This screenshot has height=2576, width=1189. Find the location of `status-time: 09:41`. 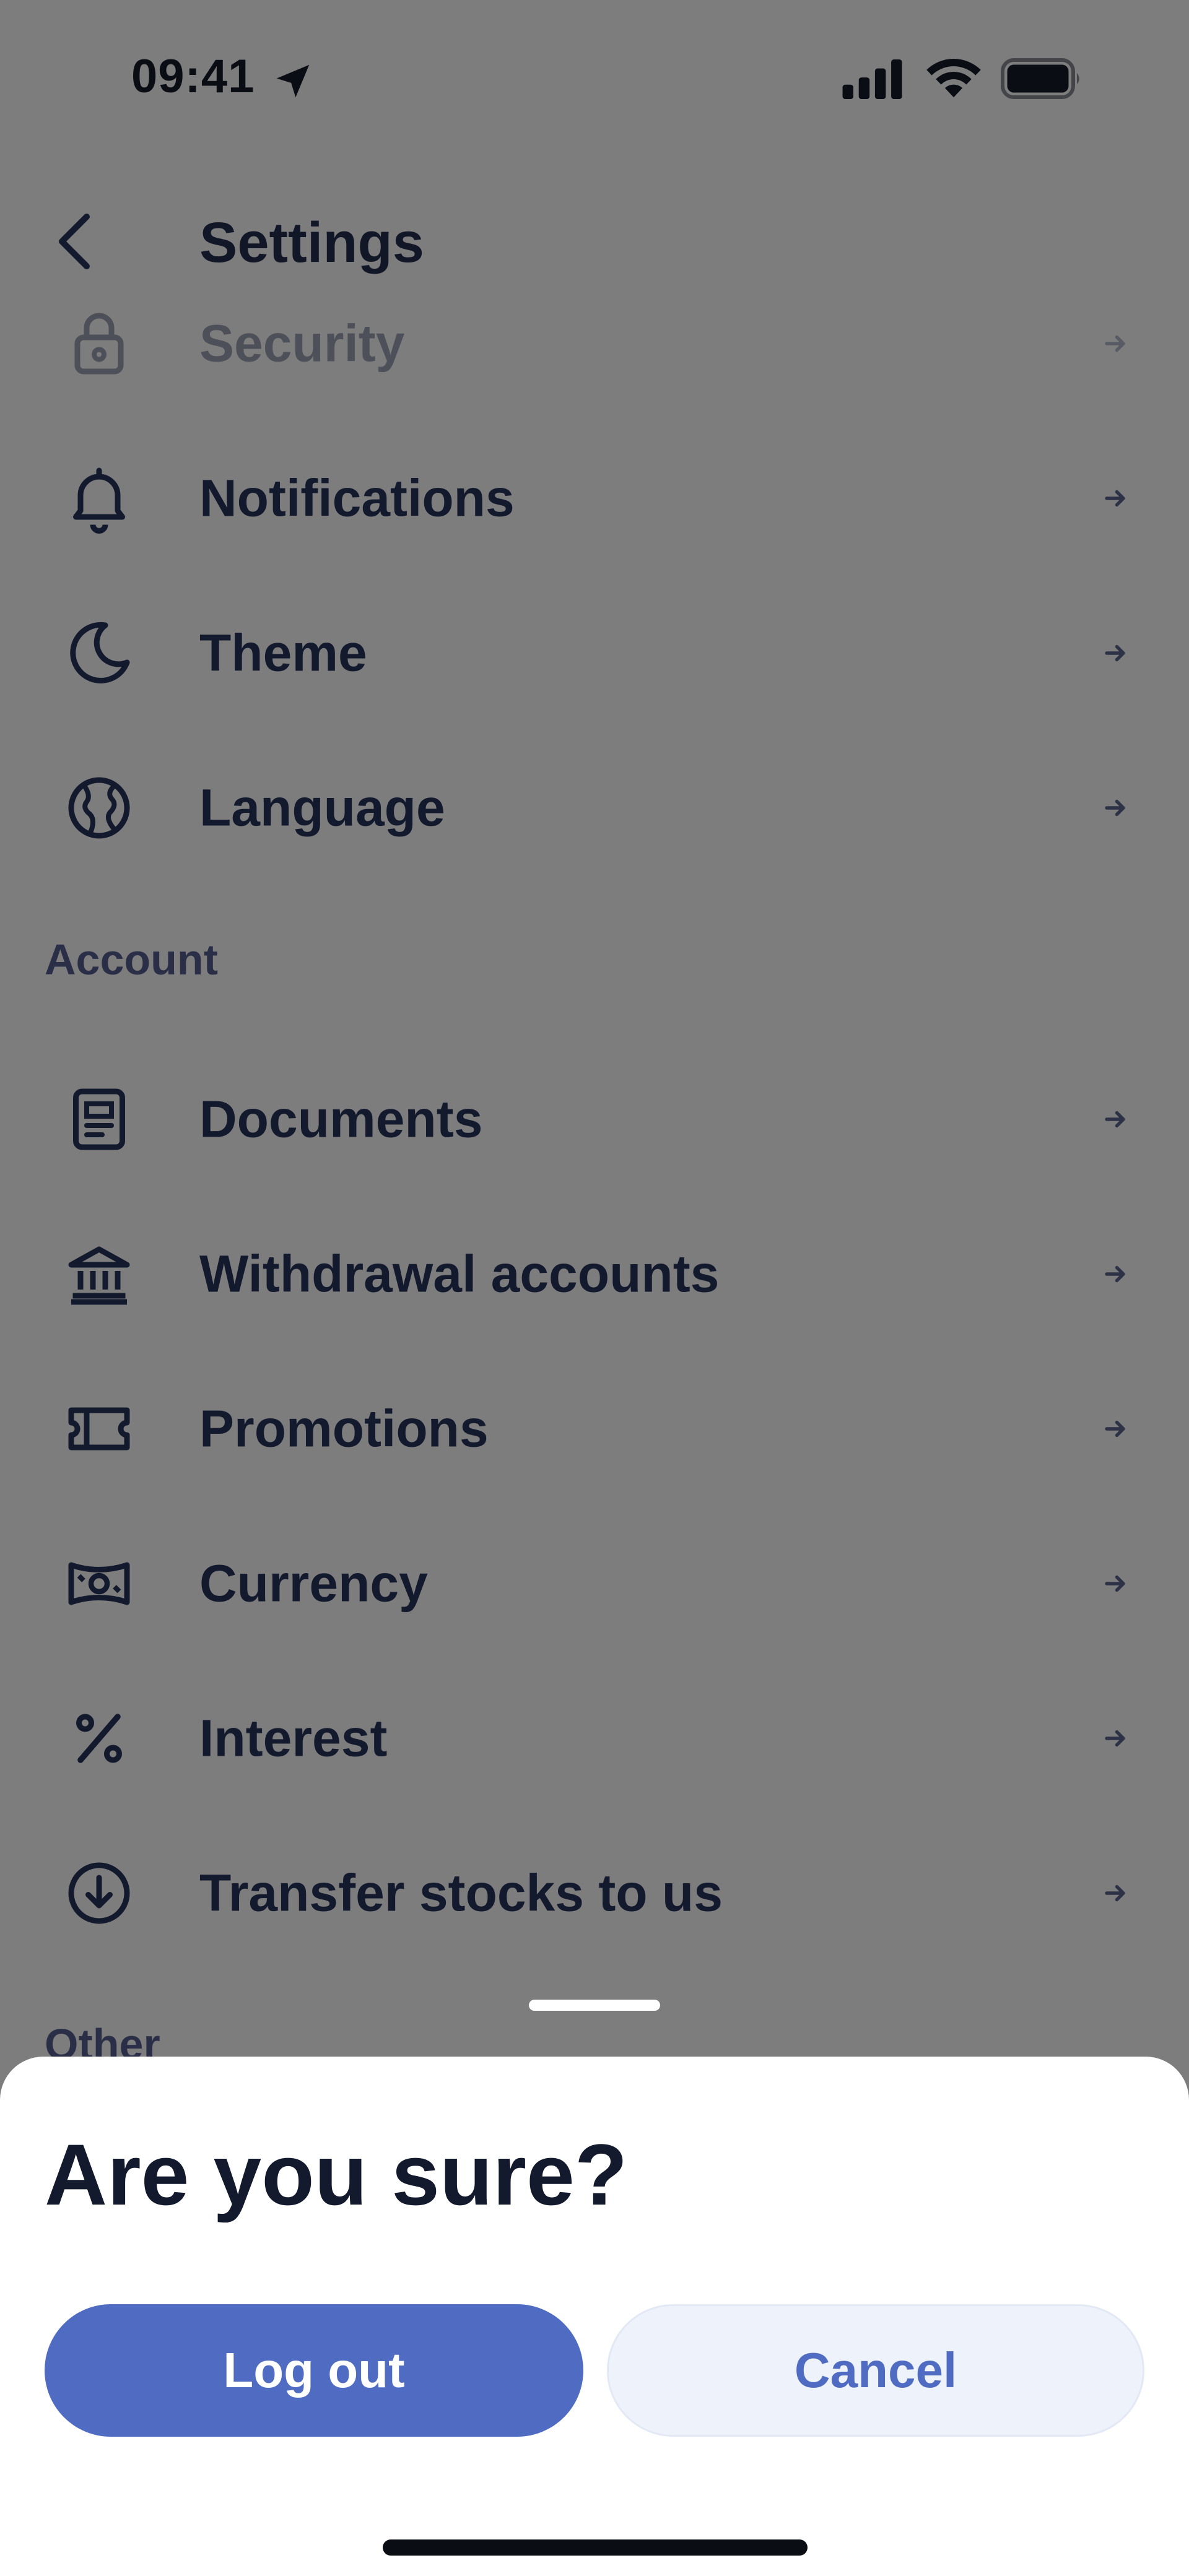

status-time: 09:41 is located at coordinates (193, 76).